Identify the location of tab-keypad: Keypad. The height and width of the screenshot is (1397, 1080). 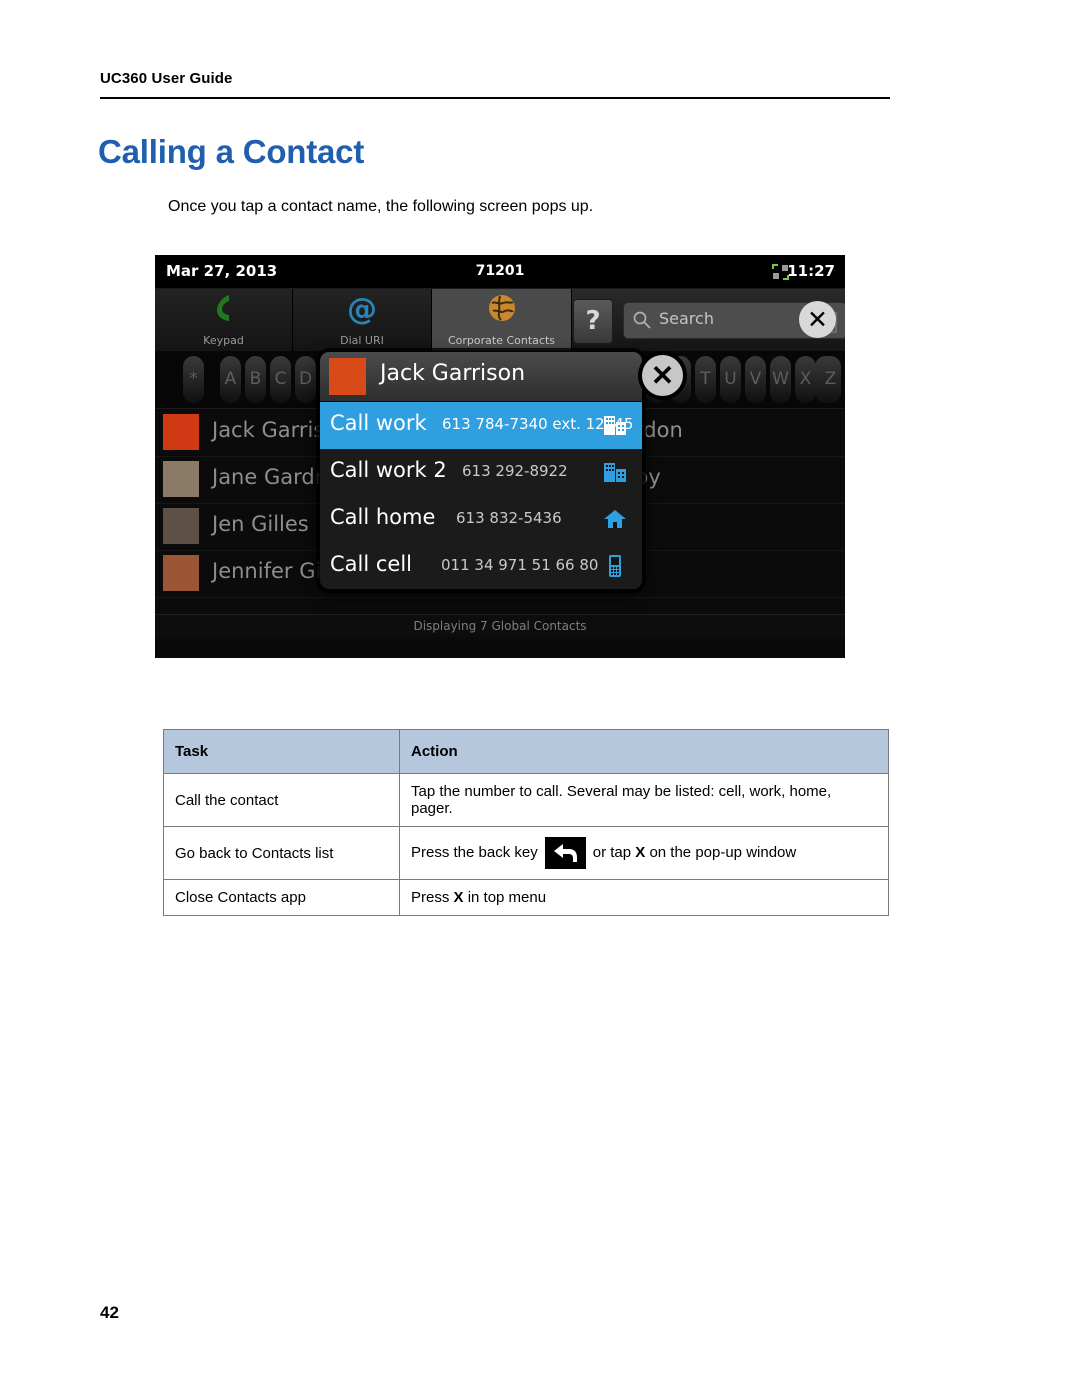
(224, 320).